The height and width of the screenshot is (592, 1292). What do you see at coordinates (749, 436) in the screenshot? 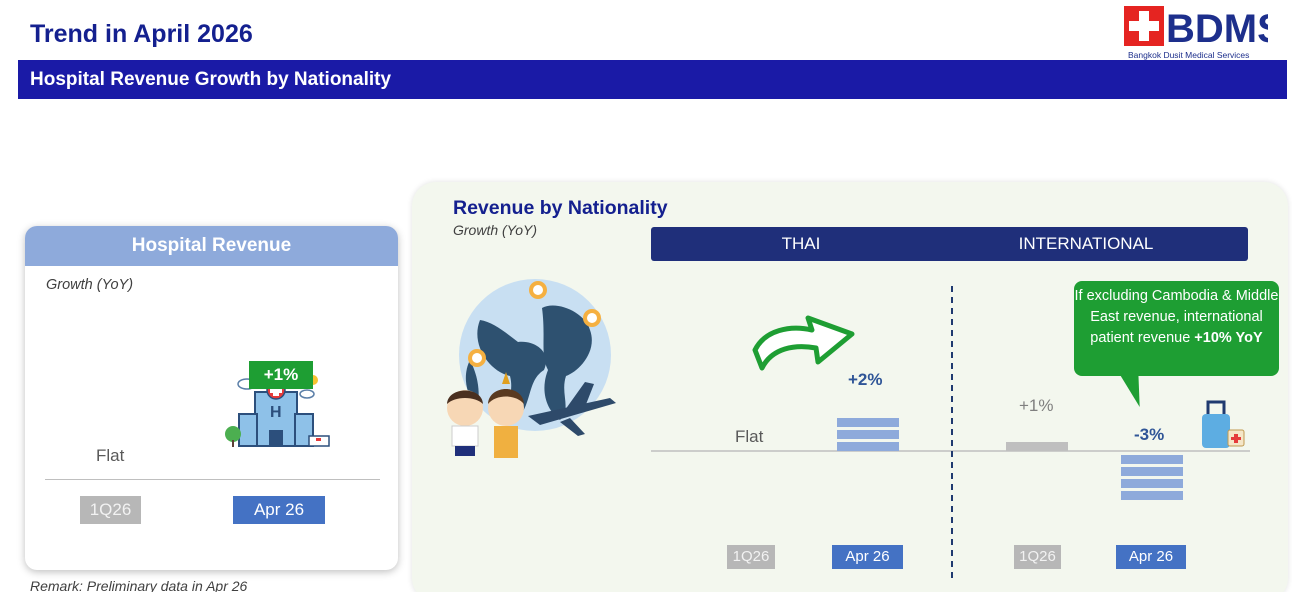
I see `thai-1q26-value-label: Flat` at bounding box center [749, 436].